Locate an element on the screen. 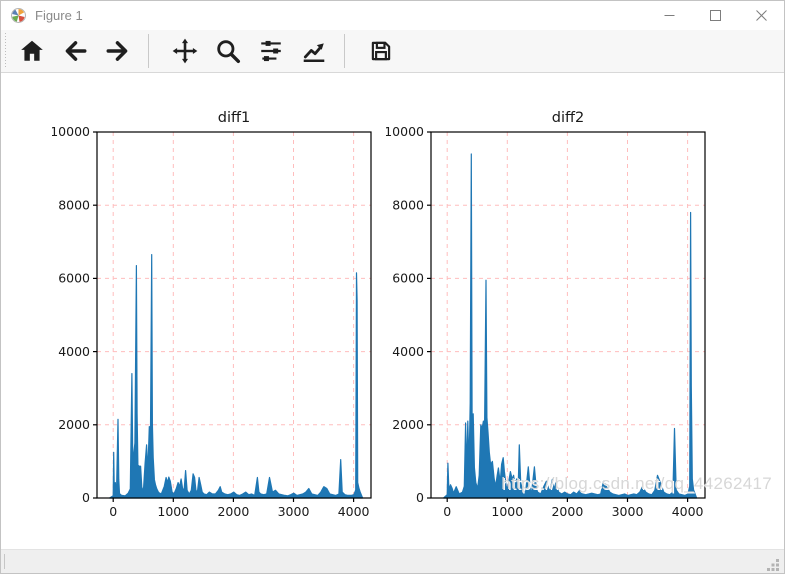 The height and width of the screenshot is (574, 785). matplotlib-logo-icon is located at coordinates (18, 15).